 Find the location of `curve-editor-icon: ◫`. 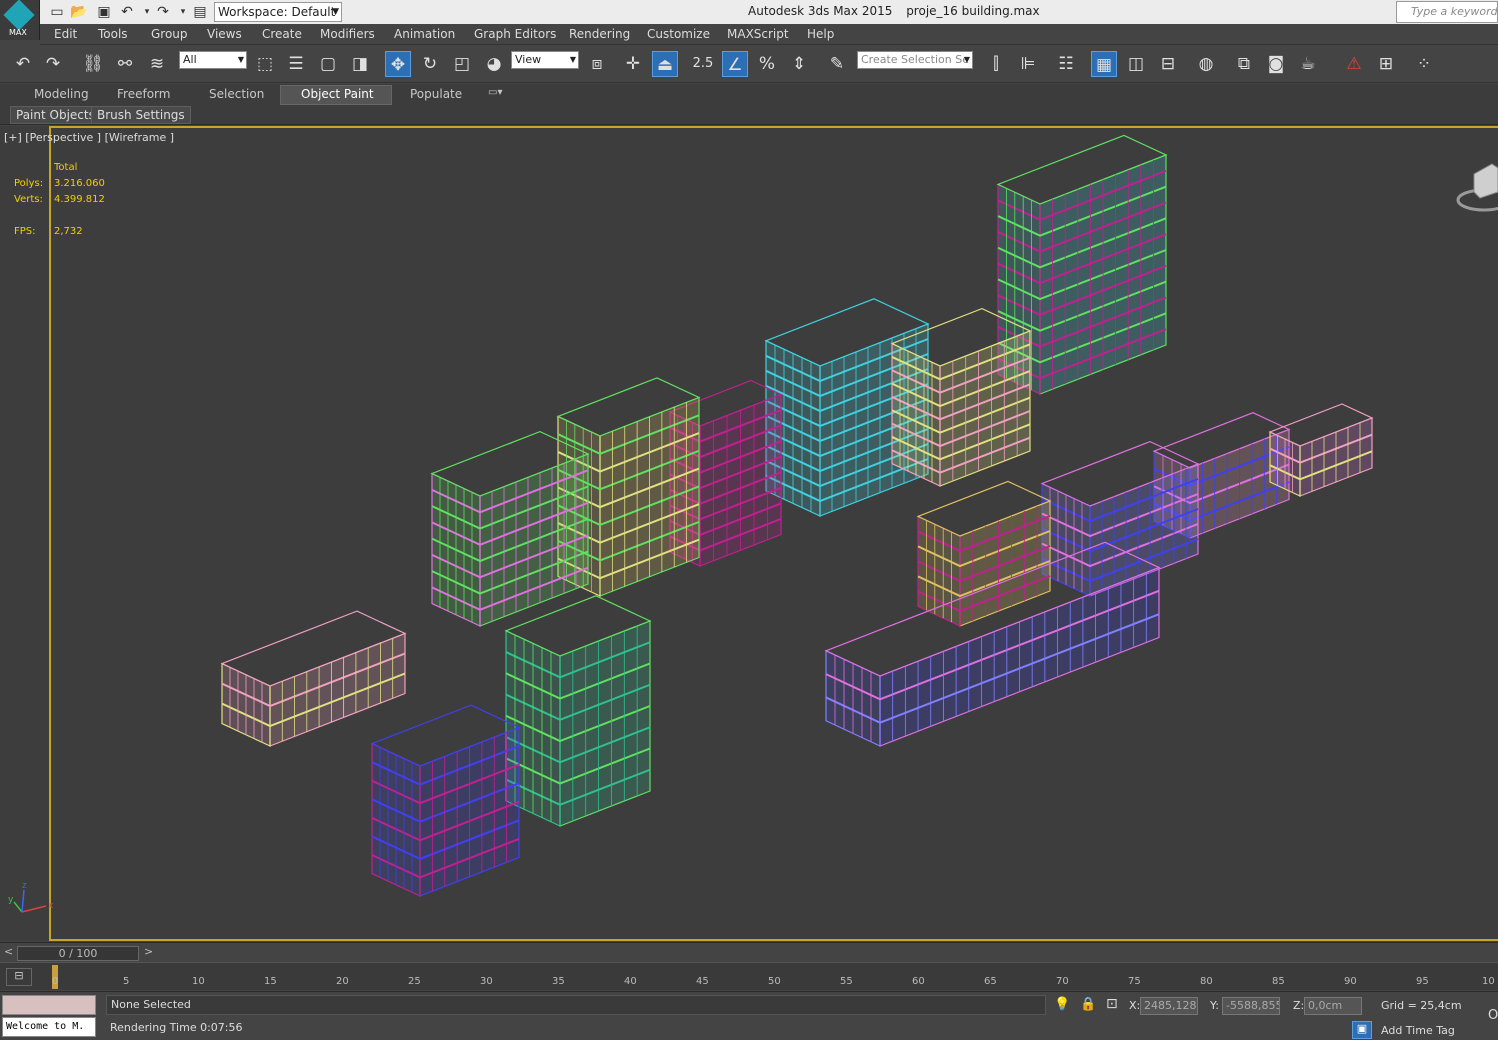

curve-editor-icon: ◫ is located at coordinates (1136, 64).